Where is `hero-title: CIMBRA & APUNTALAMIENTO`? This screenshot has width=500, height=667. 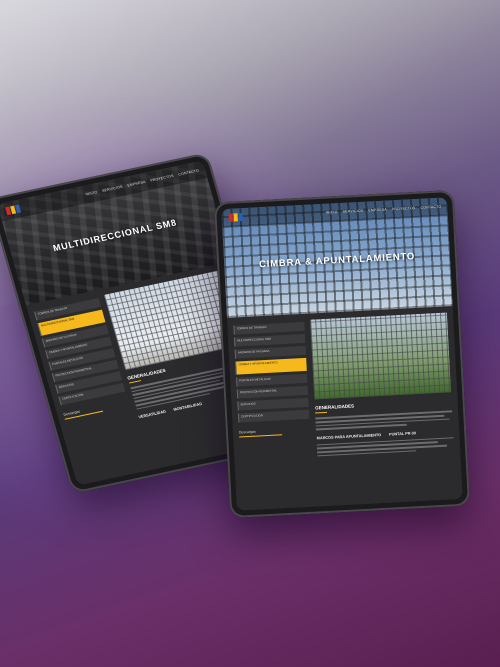
hero-title: CIMBRA & APUNTALAMIENTO is located at coordinates (337, 261).